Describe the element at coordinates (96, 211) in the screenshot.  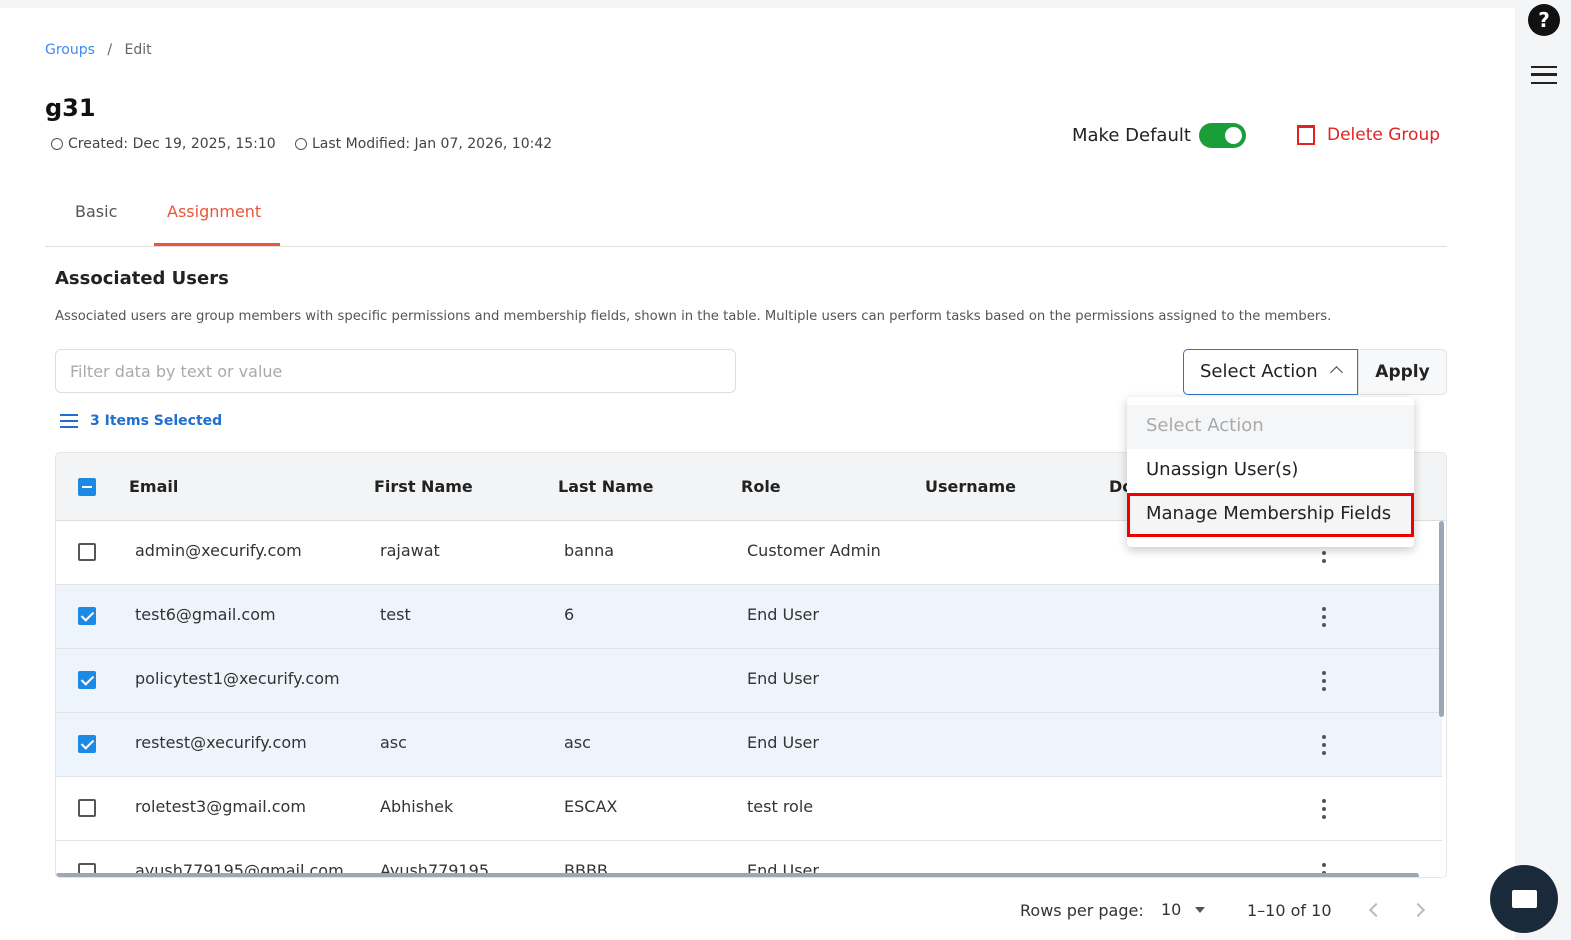
I see `tab-basic: Basic` at that location.